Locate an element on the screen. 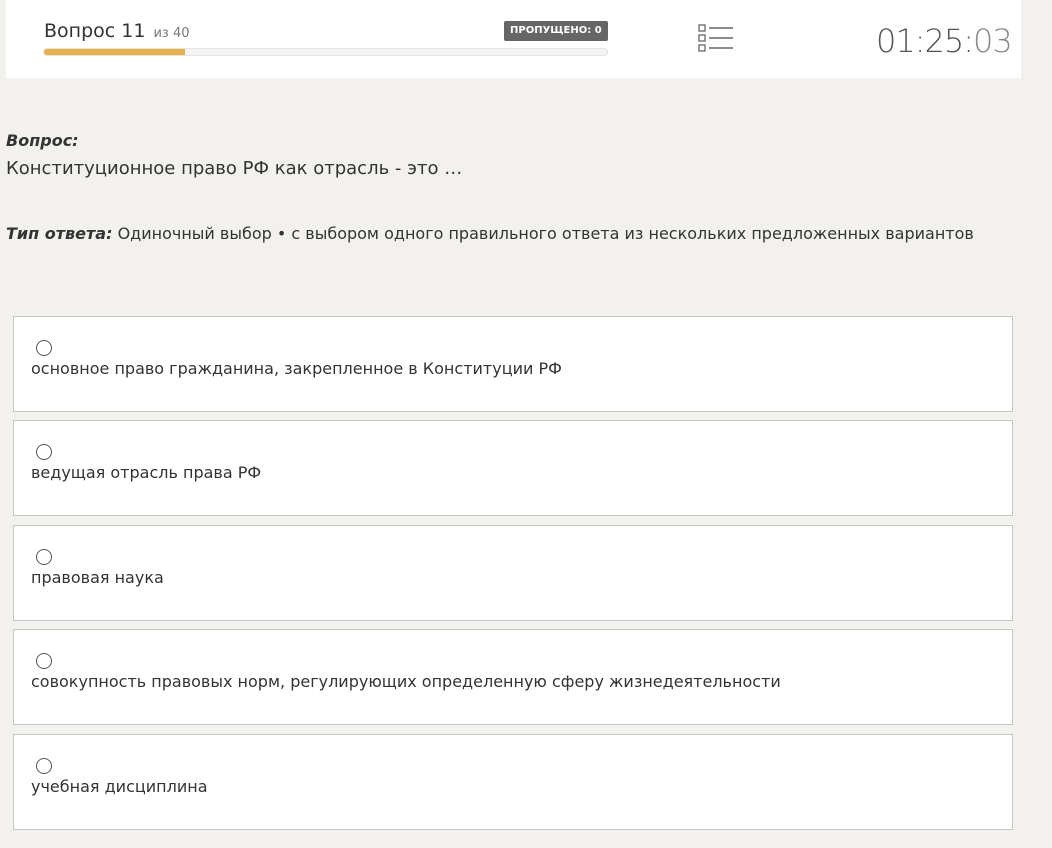 The image size is (1052, 848). answer-option-text: правовая наука is located at coordinates (97, 577).